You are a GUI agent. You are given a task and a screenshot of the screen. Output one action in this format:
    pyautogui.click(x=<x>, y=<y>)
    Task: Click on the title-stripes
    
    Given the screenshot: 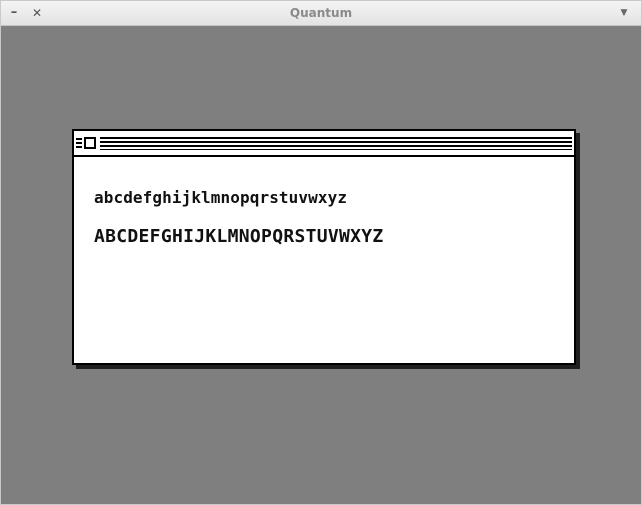 What is the action you would take?
    pyautogui.click(x=336, y=143)
    